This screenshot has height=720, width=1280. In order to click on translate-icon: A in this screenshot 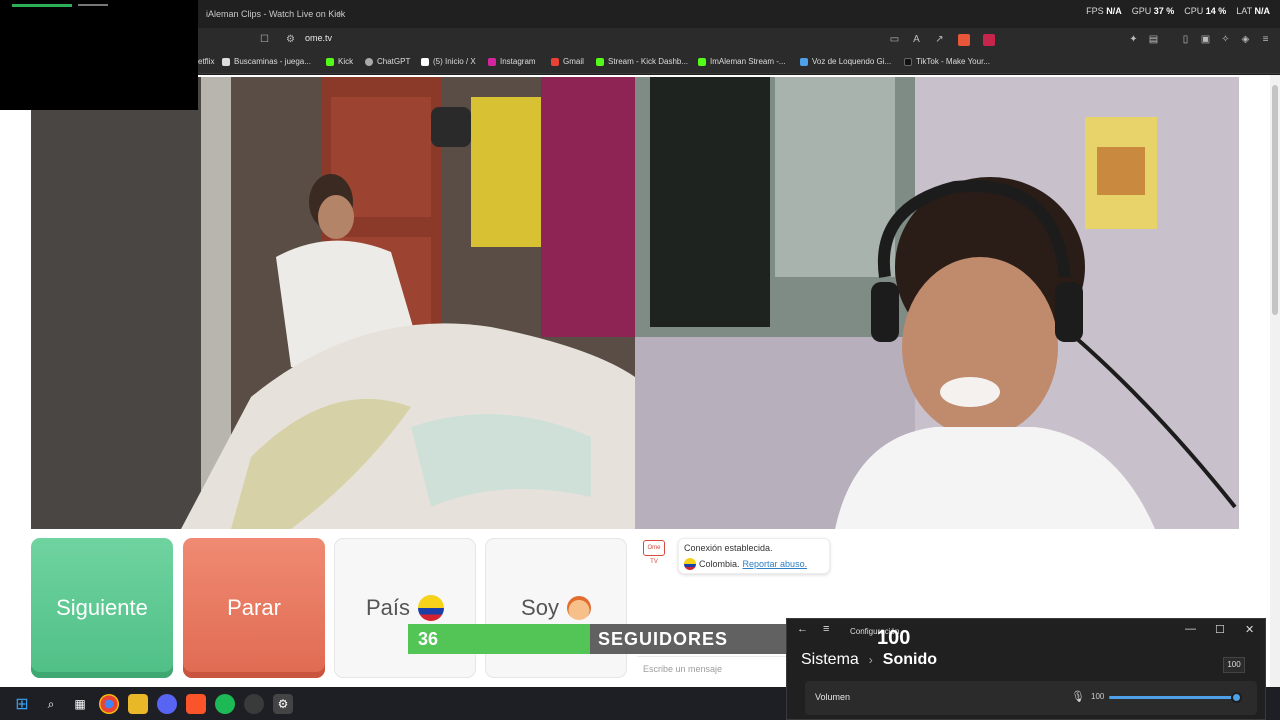, I will do `click(916, 39)`.